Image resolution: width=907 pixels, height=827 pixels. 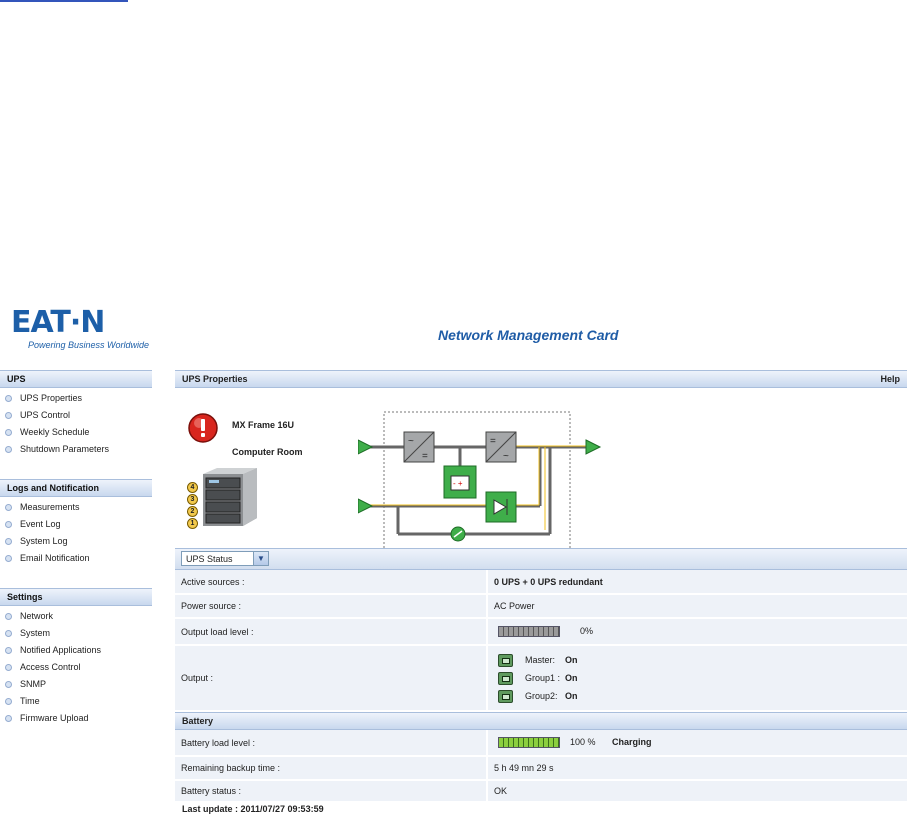 I want to click on sidebar-item-firmware-upload: Firmware Upload, so click(x=76, y=718).